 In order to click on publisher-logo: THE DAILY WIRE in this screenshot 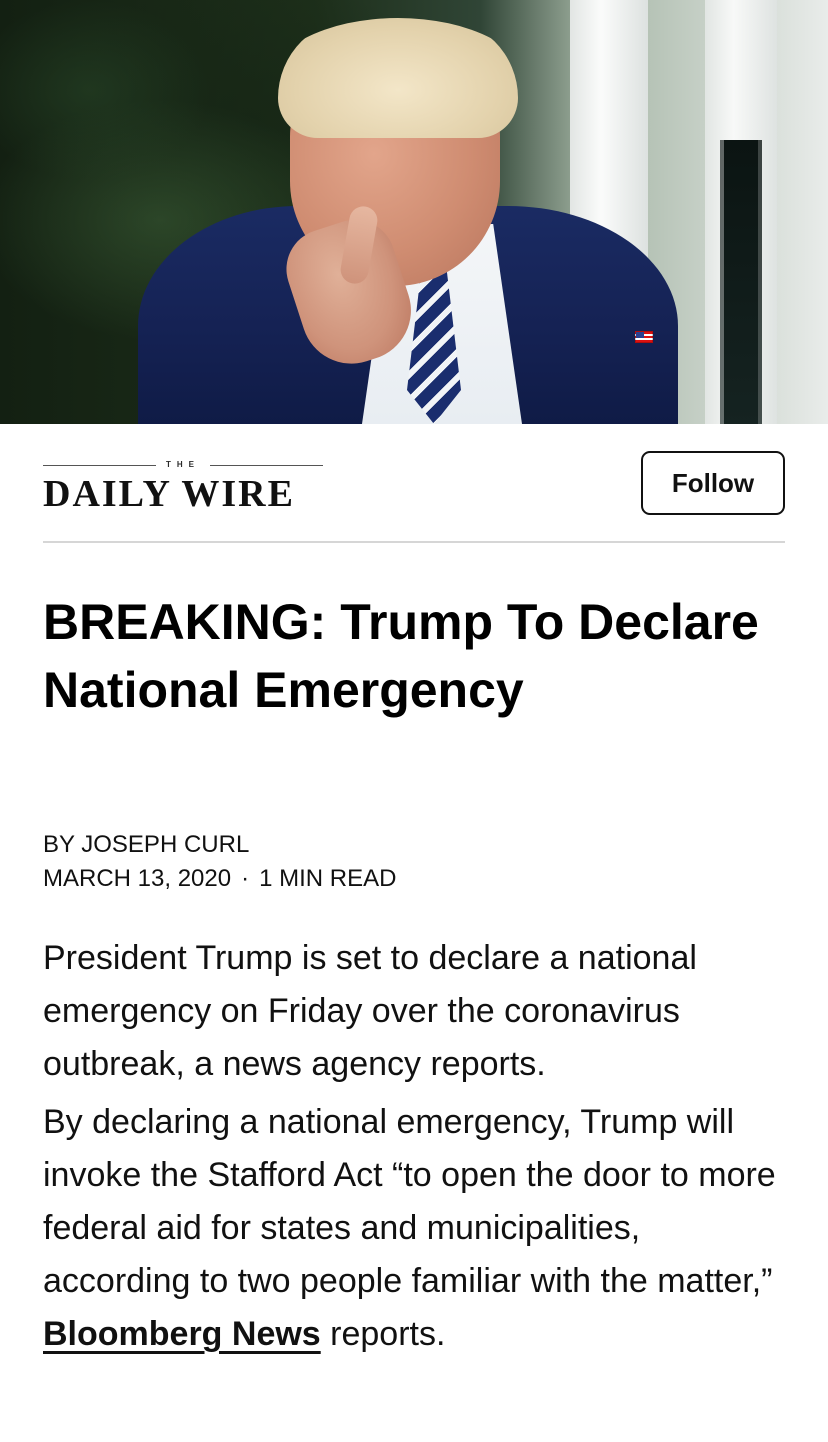, I will do `click(188, 488)`.